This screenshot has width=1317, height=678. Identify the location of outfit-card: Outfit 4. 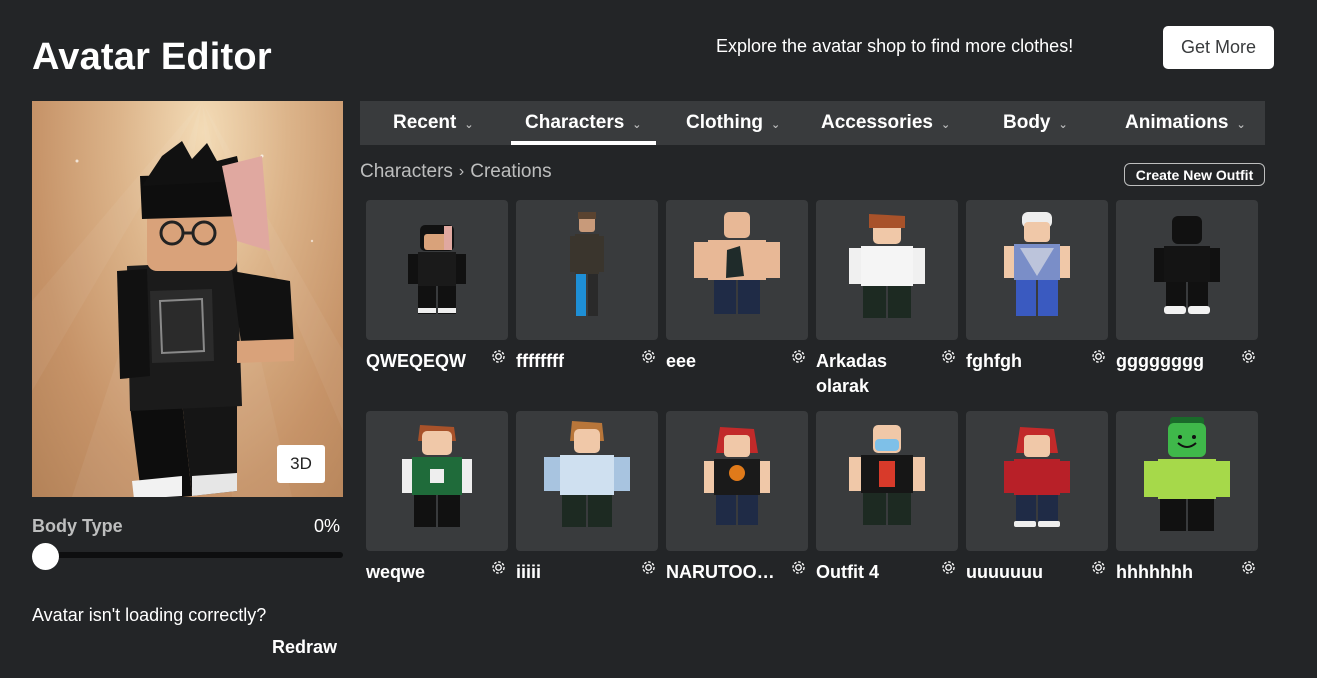
(887, 496).